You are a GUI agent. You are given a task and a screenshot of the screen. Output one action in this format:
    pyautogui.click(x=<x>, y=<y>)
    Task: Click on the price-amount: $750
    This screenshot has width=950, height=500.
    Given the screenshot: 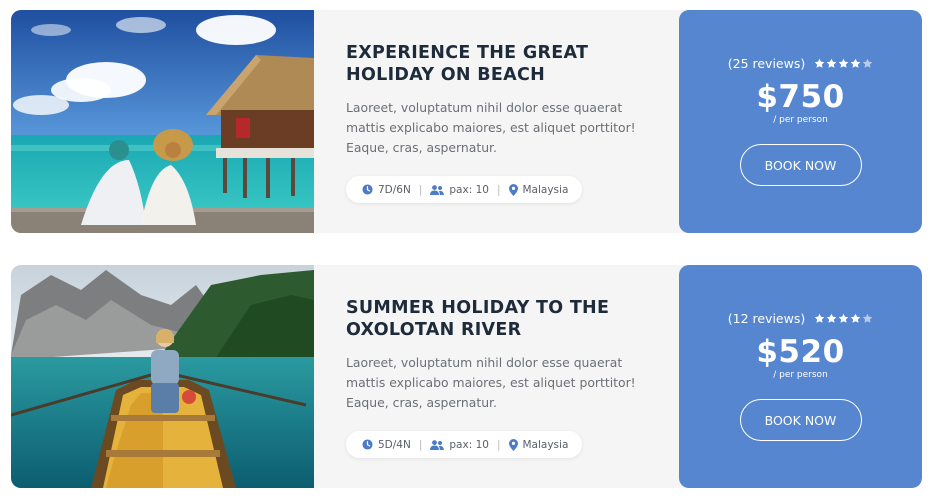 What is the action you would take?
    pyautogui.click(x=800, y=97)
    